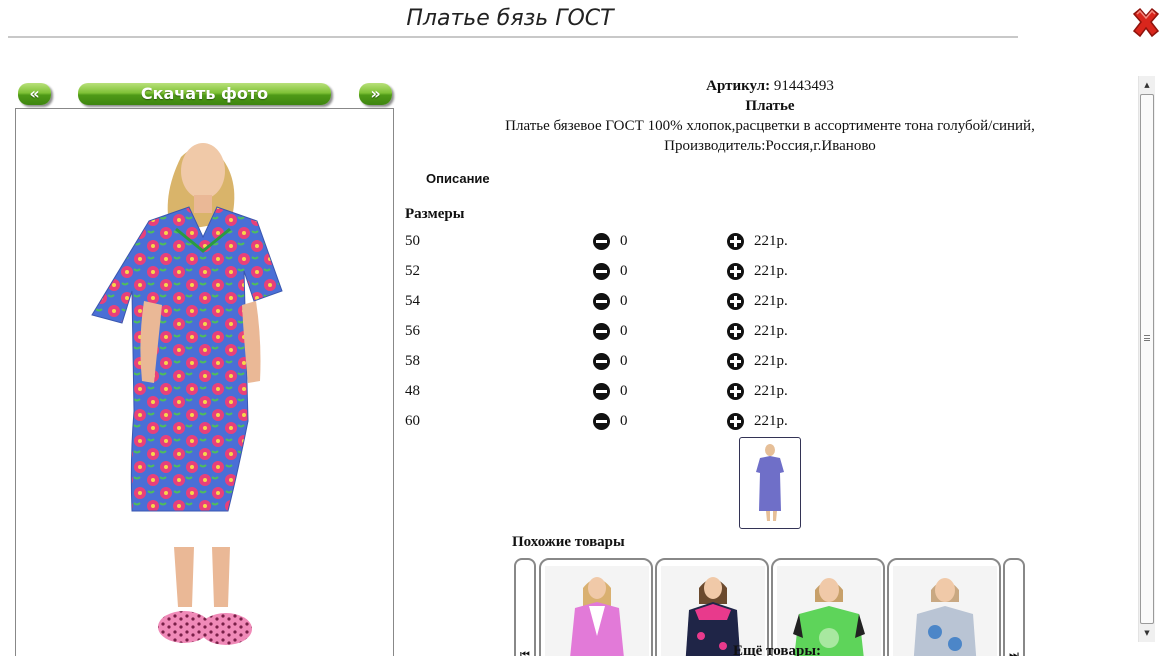 This screenshot has height=656, width=1163. I want to click on size-row: 48 0 221р., so click(615, 392).